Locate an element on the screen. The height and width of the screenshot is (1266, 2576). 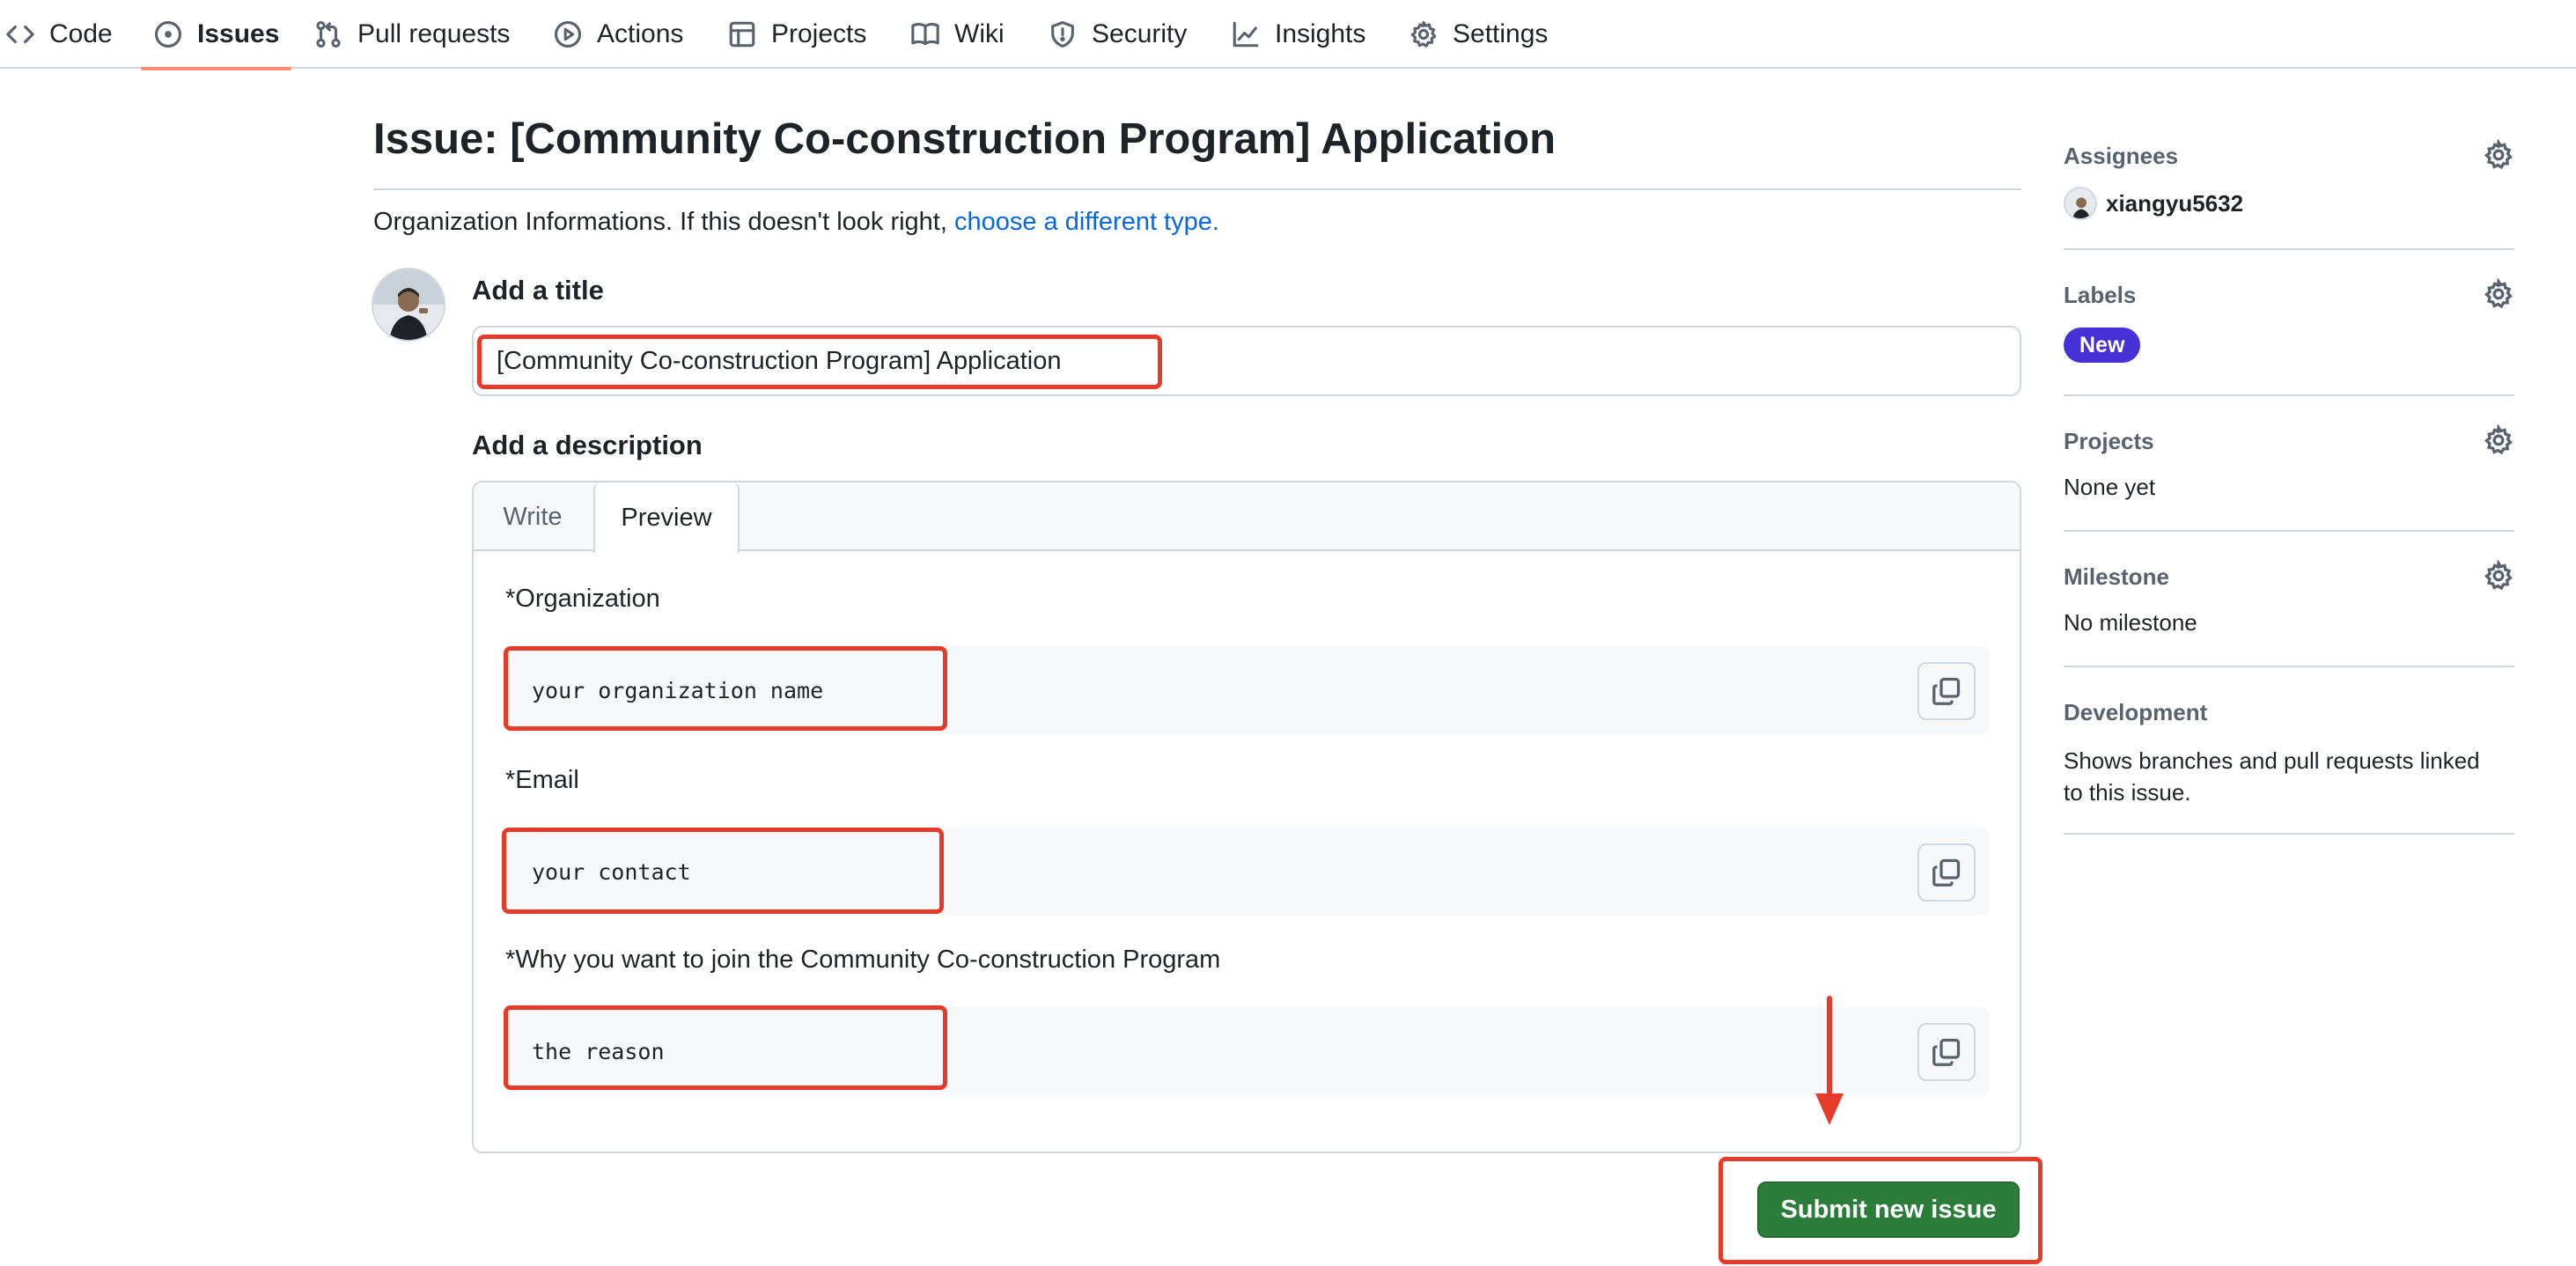
projects-value: None yet is located at coordinates (2110, 487).